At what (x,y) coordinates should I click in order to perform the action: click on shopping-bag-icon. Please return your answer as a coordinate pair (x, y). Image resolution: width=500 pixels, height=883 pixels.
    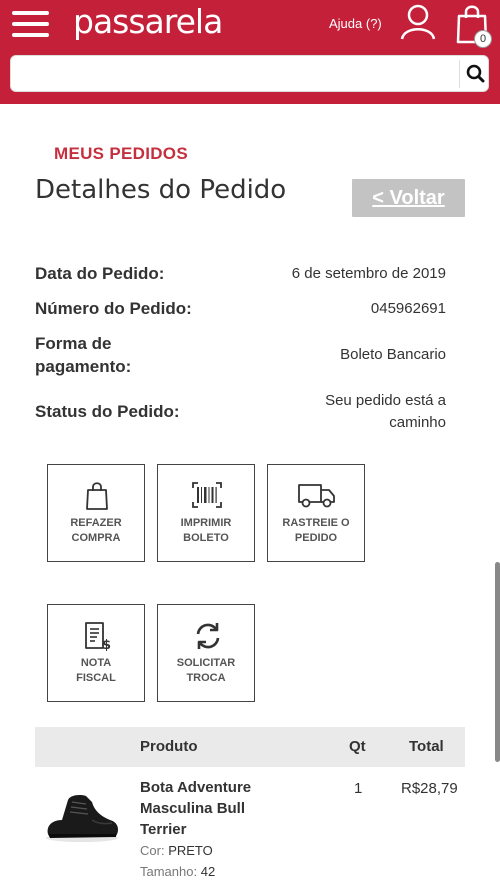
    Looking at the image, I should click on (97, 496).